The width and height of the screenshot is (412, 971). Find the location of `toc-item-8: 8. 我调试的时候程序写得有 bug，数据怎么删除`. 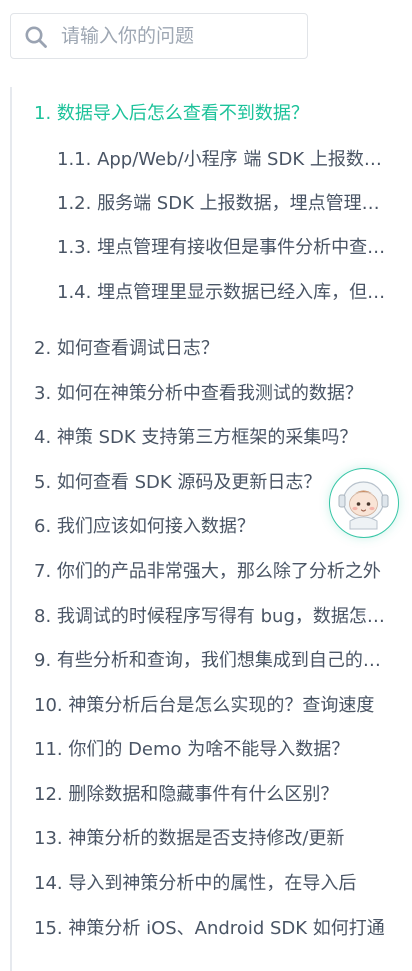

toc-item-8: 8. 我调试的时候程序写得有 bug，数据怎么删除 is located at coordinates (213, 617).